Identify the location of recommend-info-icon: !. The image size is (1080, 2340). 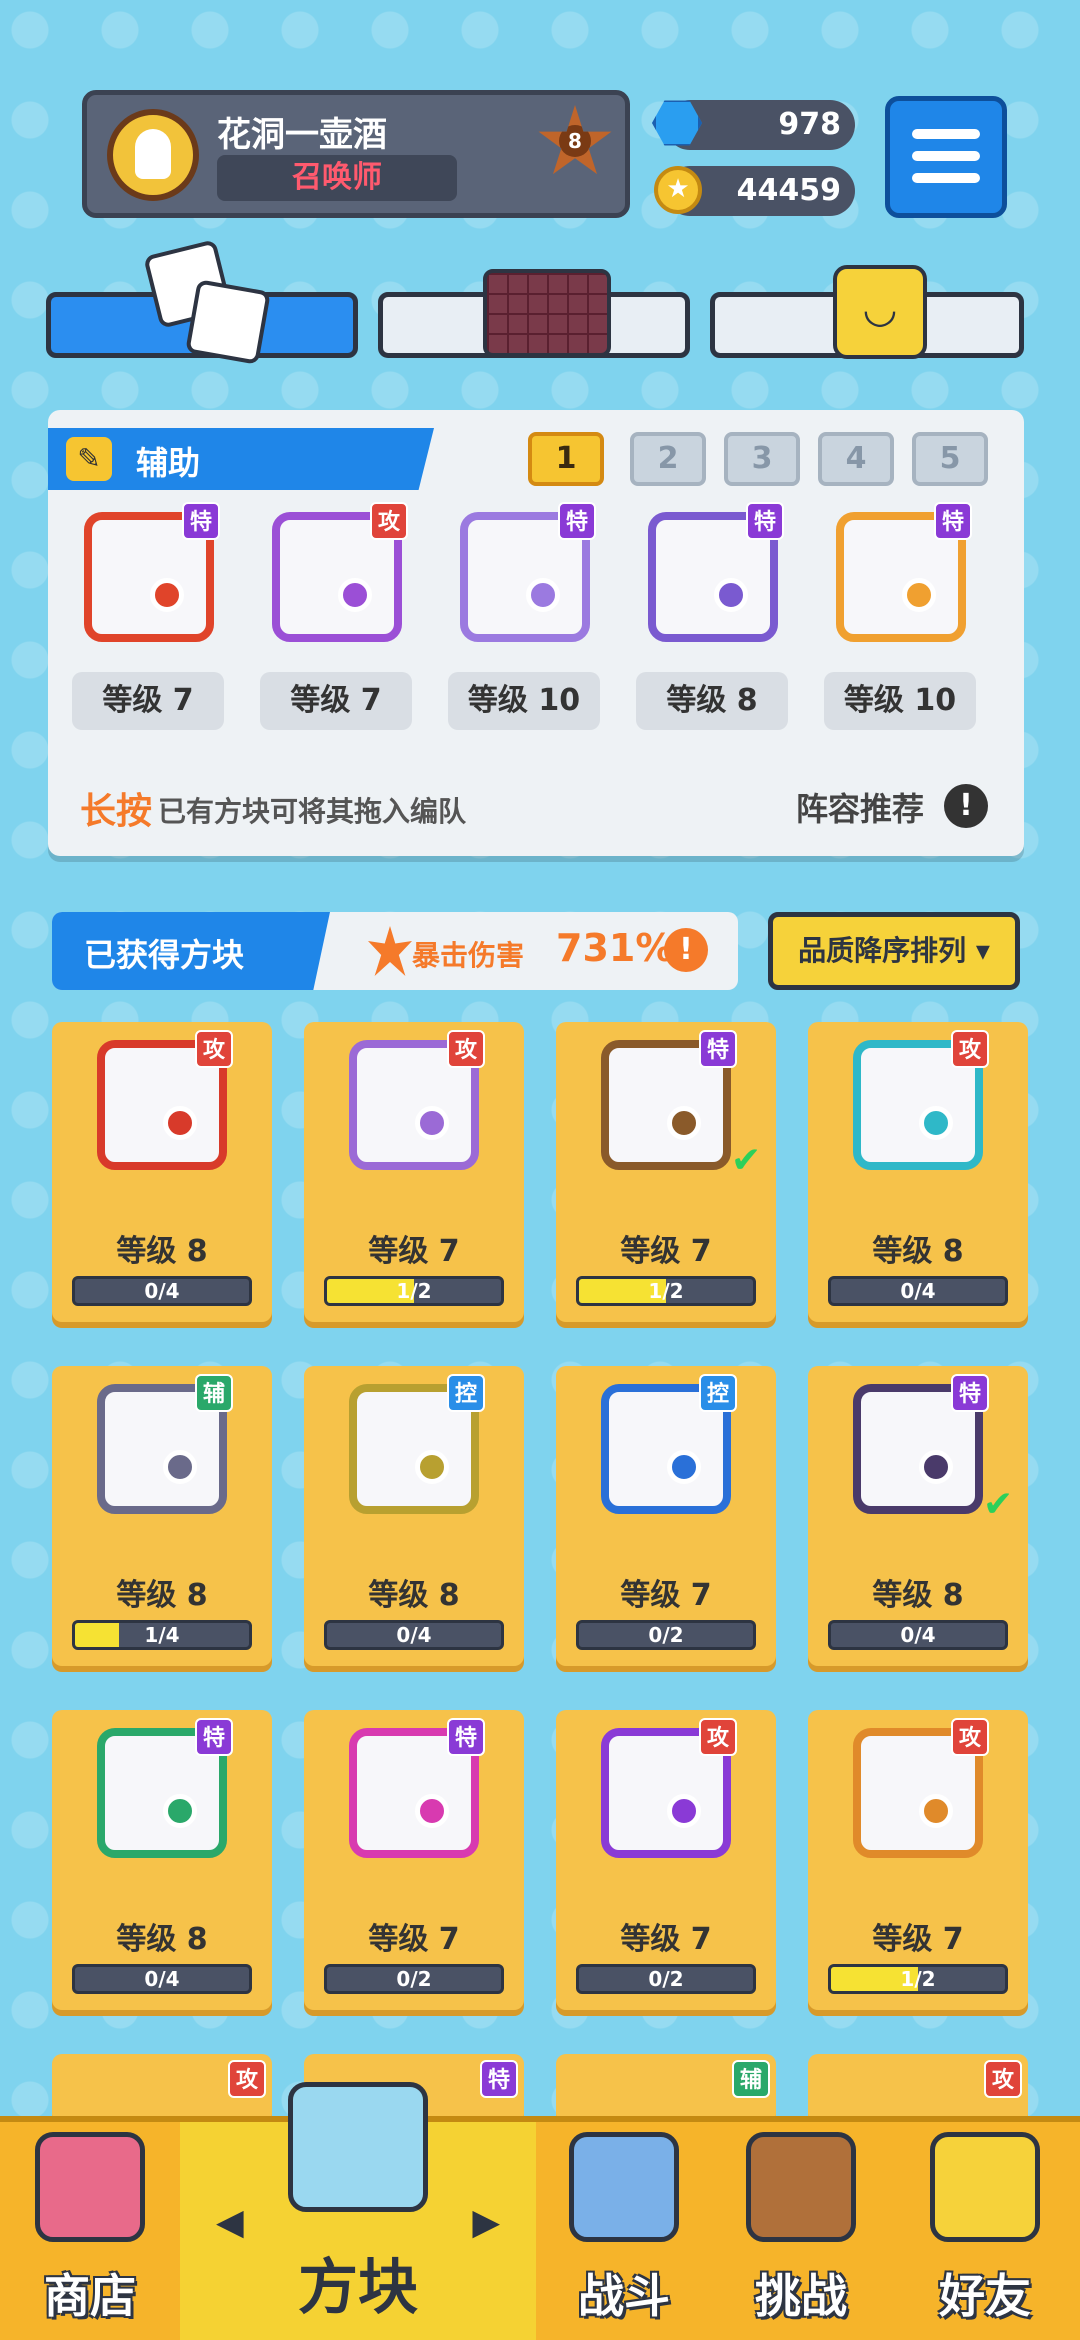
(966, 806).